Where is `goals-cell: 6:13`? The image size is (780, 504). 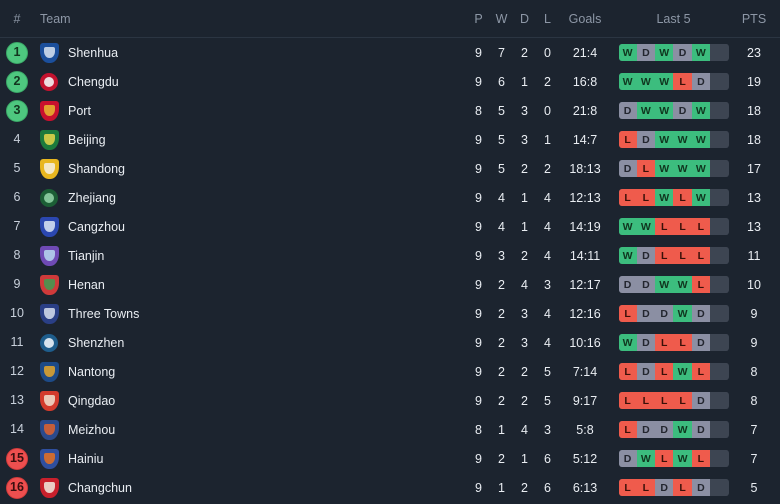 goals-cell: 6:13 is located at coordinates (585, 487).